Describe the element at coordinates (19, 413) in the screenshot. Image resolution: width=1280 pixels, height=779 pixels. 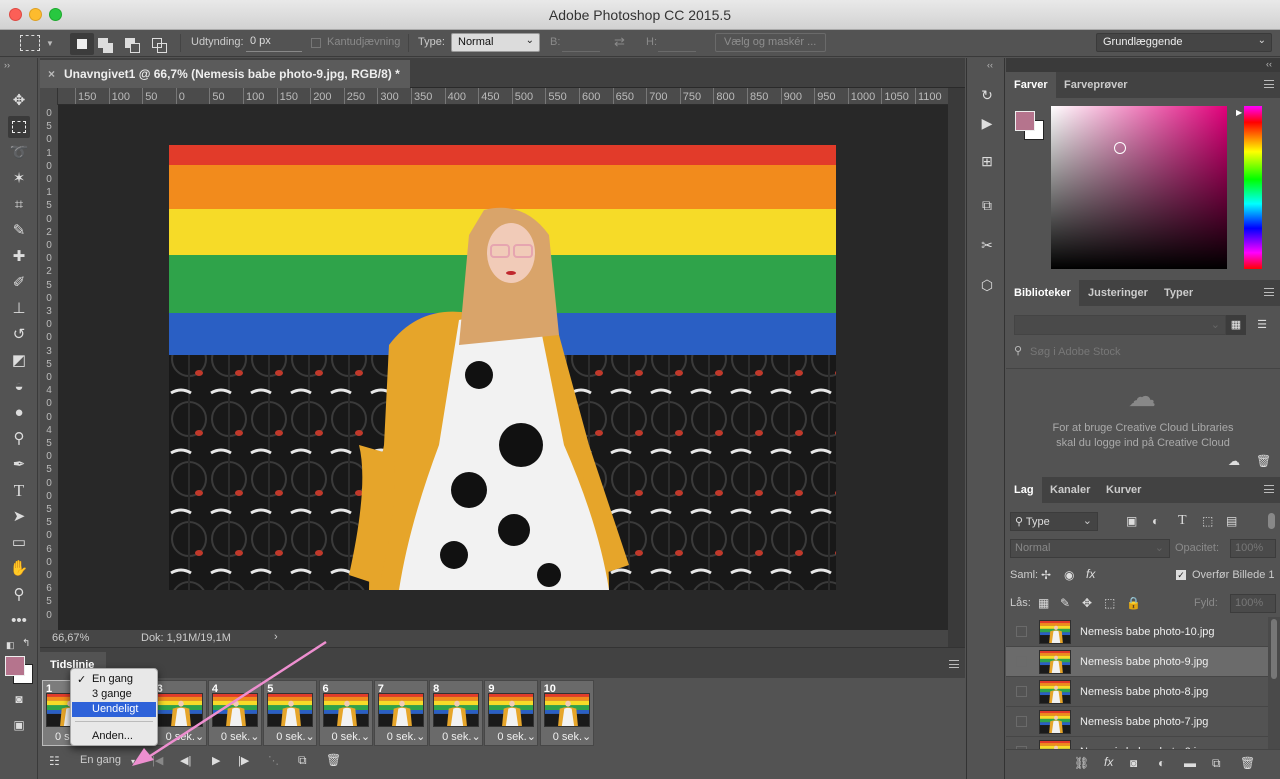
I see `blur-tool-icon: ●` at that location.